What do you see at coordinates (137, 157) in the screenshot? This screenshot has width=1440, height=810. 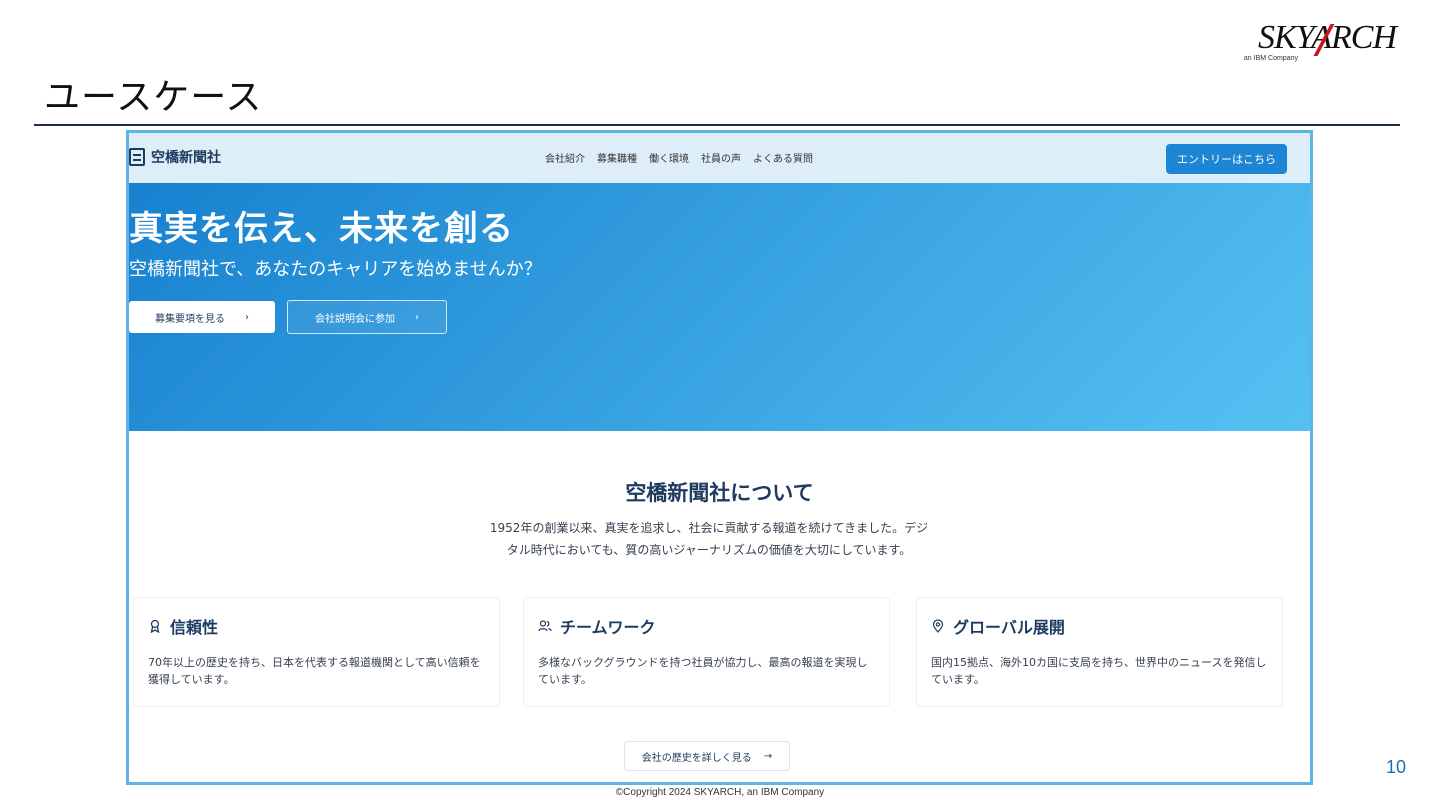 I see `newspaper-icon` at bounding box center [137, 157].